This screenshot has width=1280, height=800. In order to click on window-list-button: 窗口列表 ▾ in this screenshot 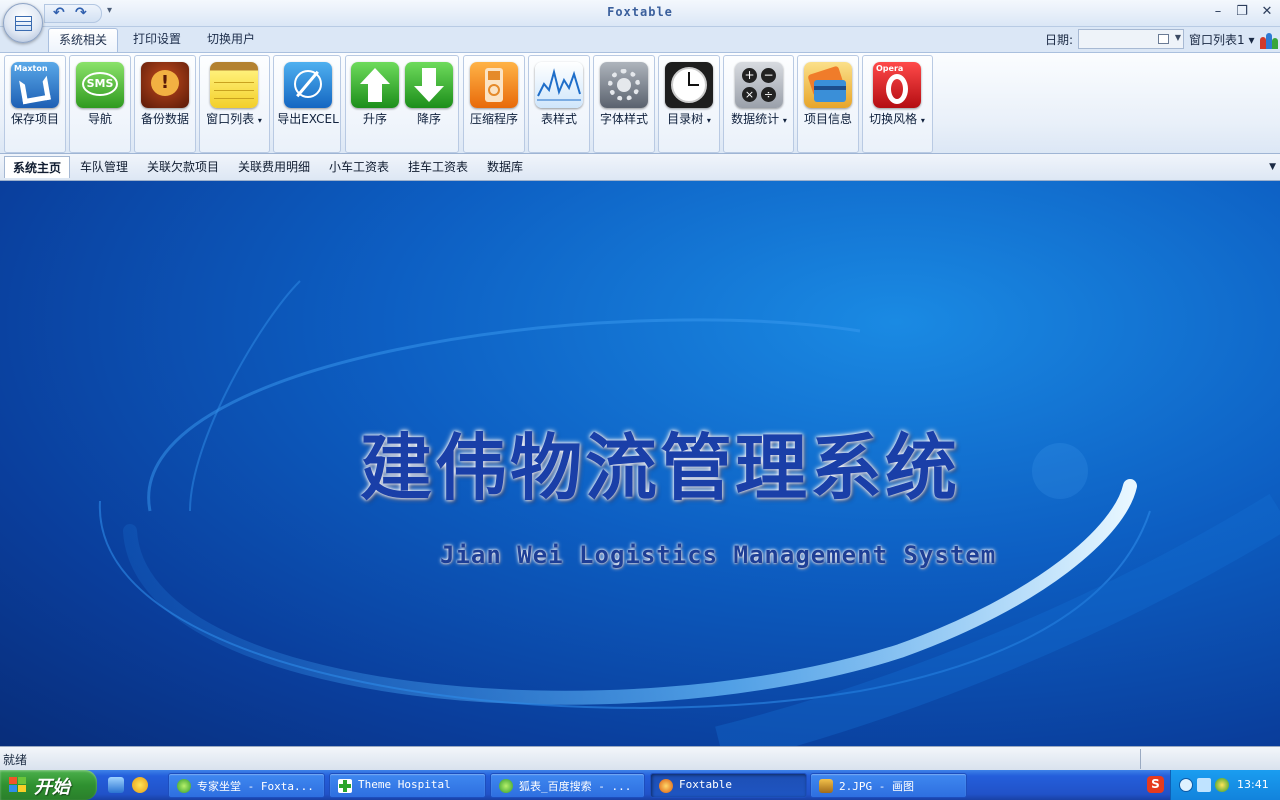, I will do `click(234, 94)`.